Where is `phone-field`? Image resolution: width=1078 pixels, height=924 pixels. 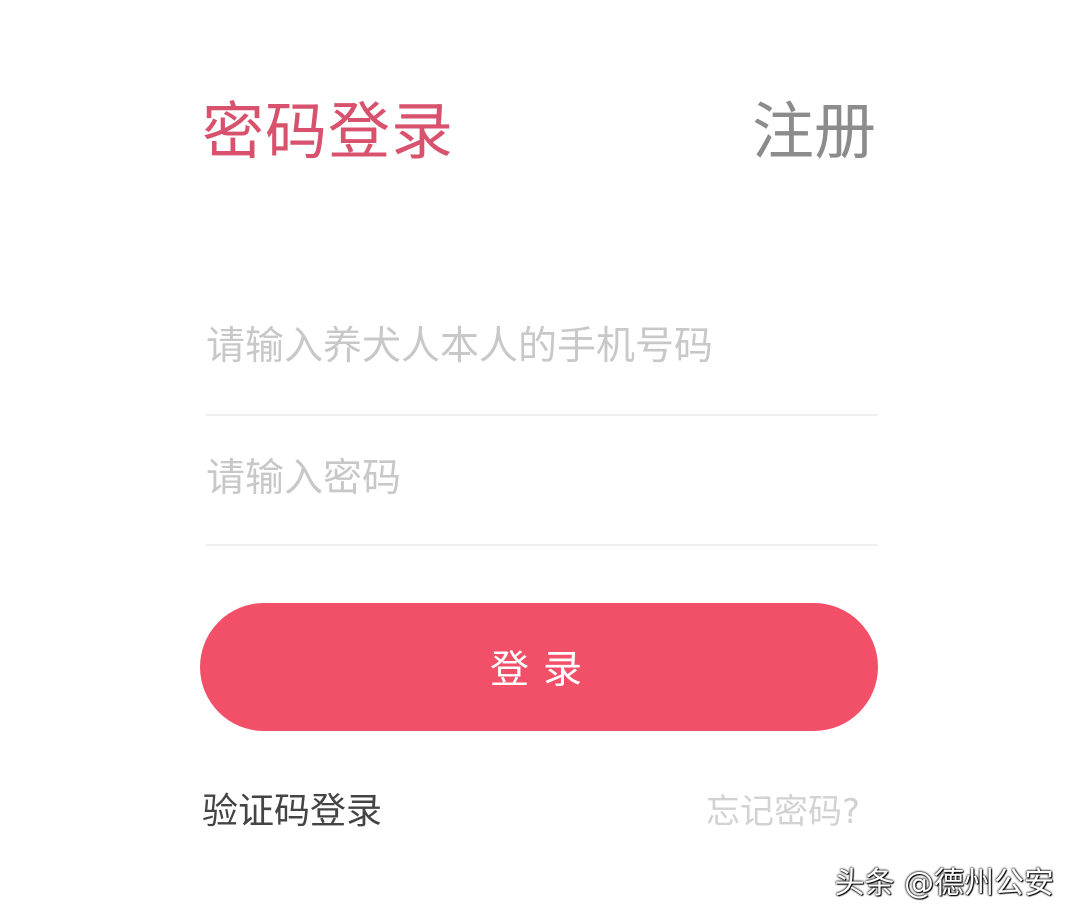
phone-field is located at coordinates (542, 366).